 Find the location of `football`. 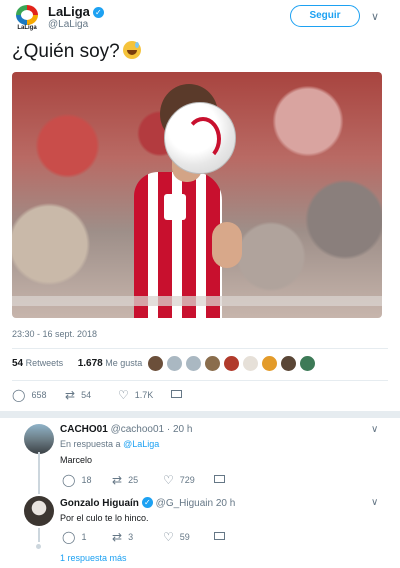

football is located at coordinates (200, 138).